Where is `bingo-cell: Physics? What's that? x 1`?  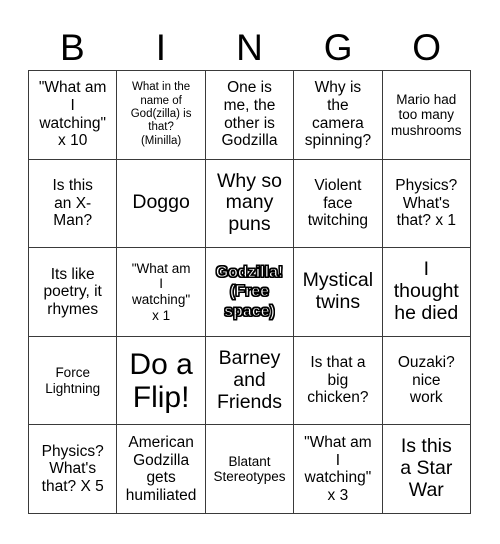
bingo-cell: Physics? What's that? x 1 is located at coordinates (426, 204).